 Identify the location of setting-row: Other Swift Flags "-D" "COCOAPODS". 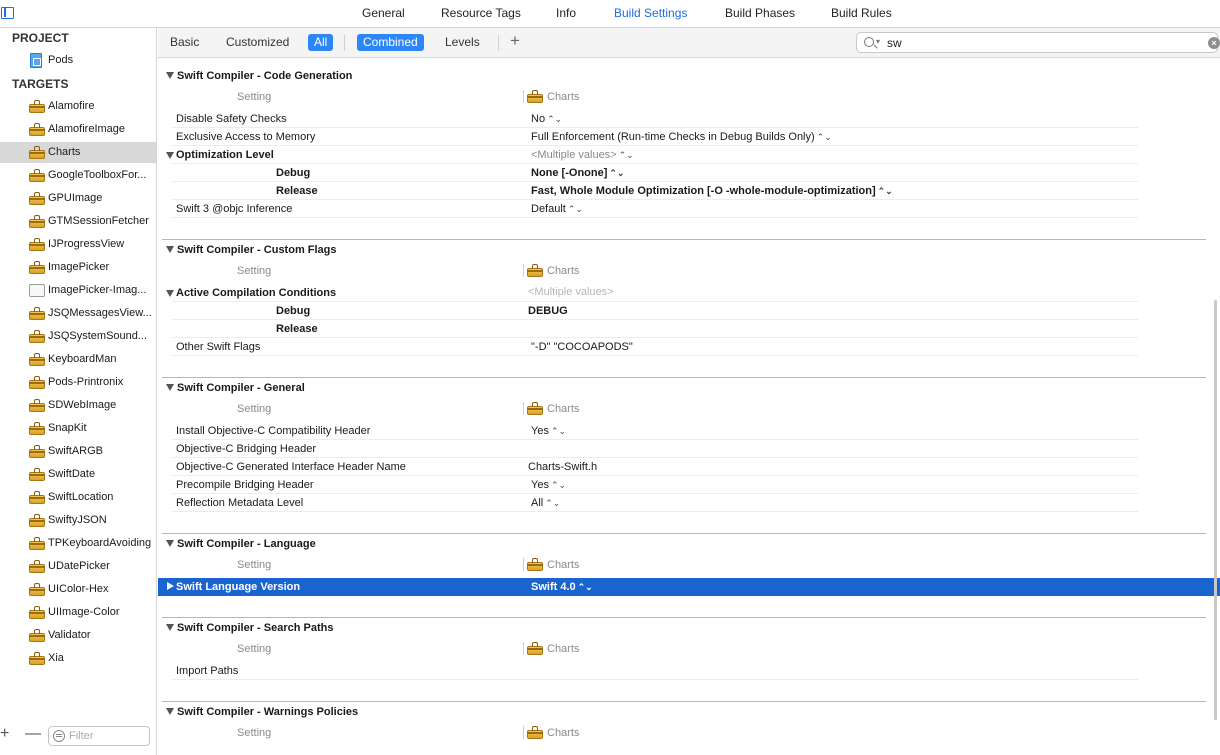
(689, 347).